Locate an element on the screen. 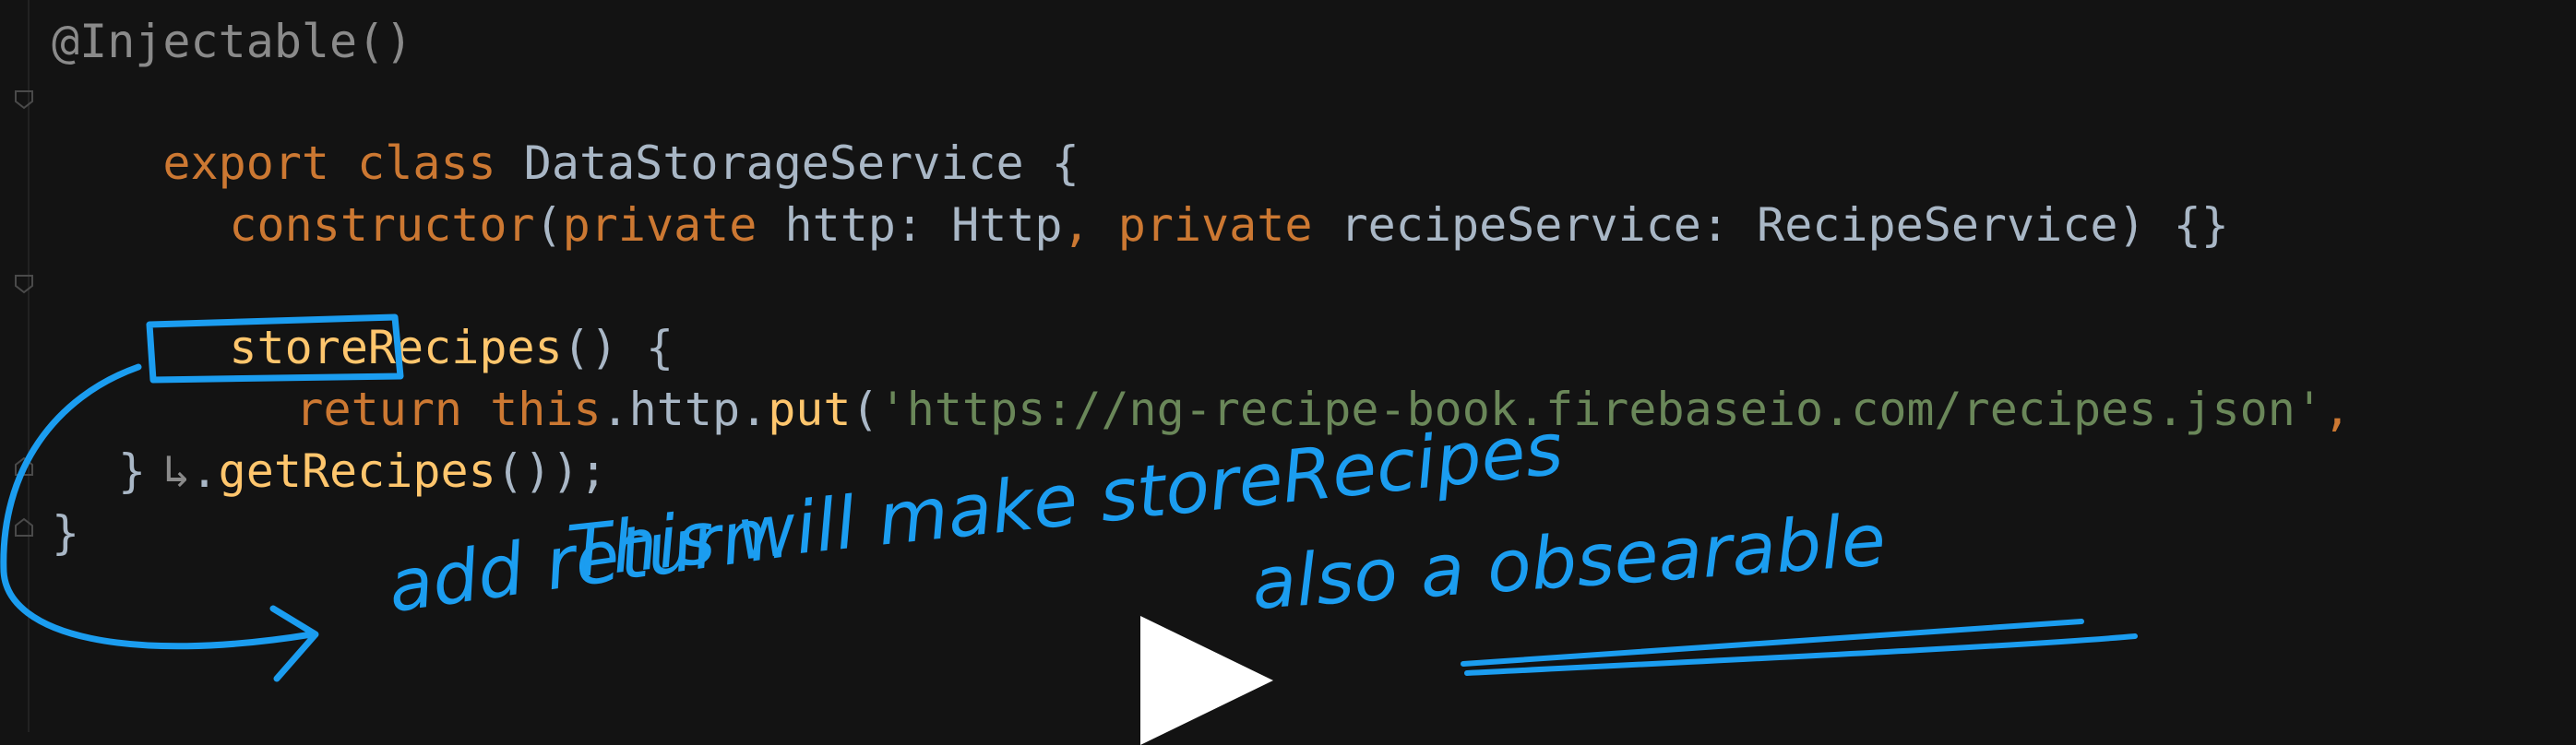  arrow-head-stroke is located at coordinates (294, 643).